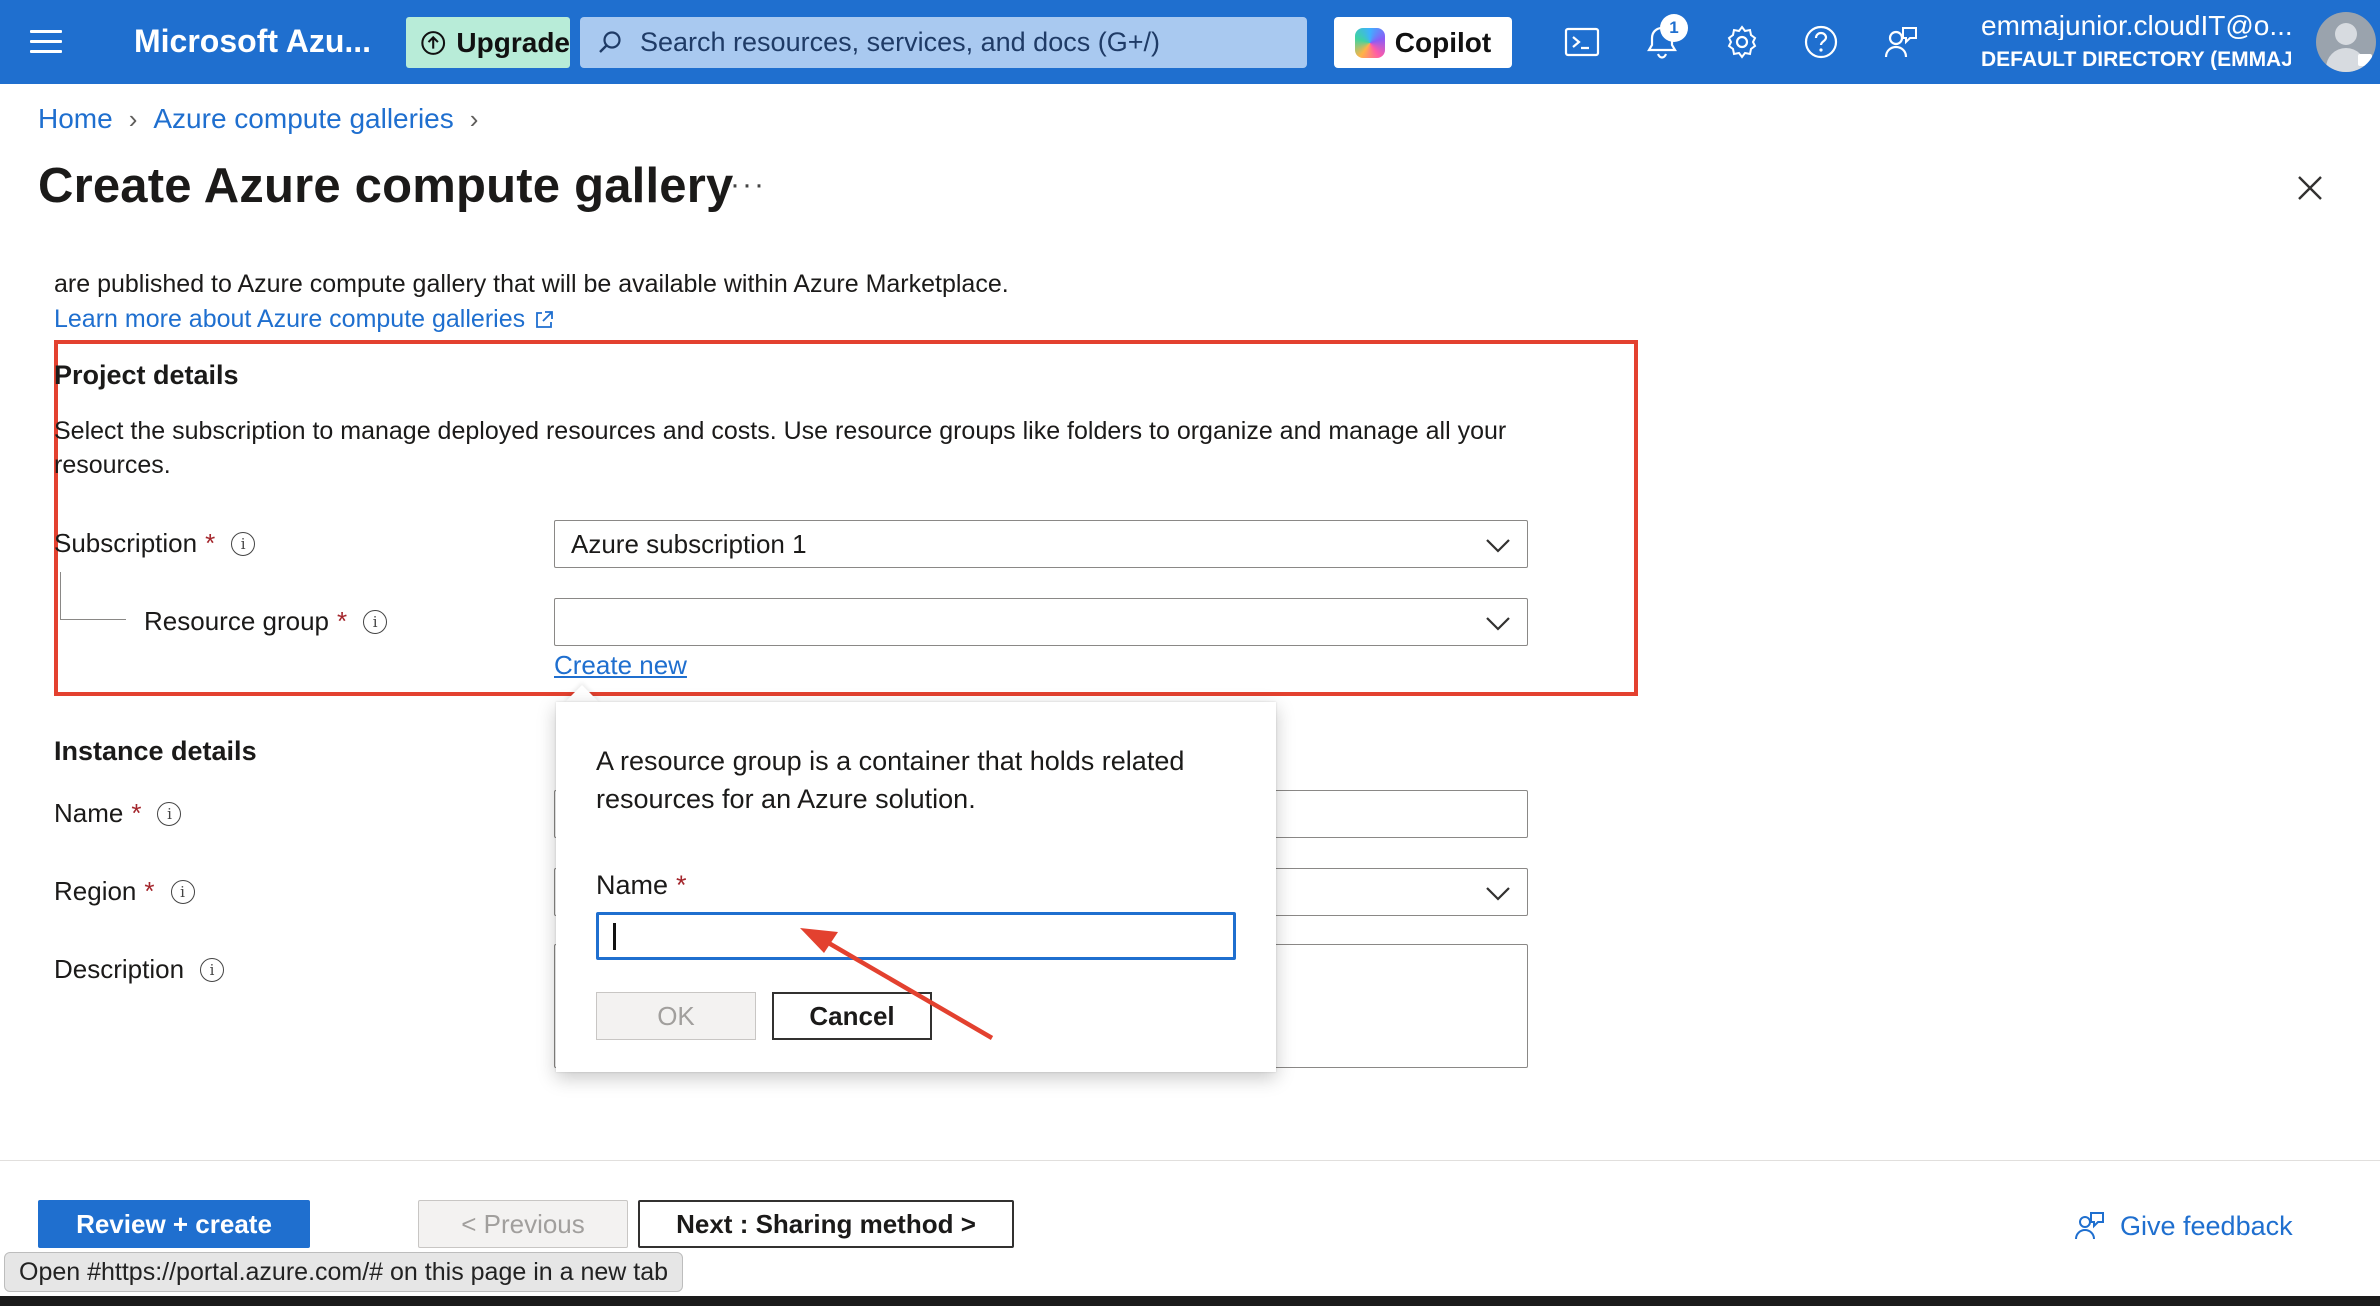 Image resolution: width=2380 pixels, height=1306 pixels. Describe the element at coordinates (610, 41) in the screenshot. I see `search-icon` at that location.